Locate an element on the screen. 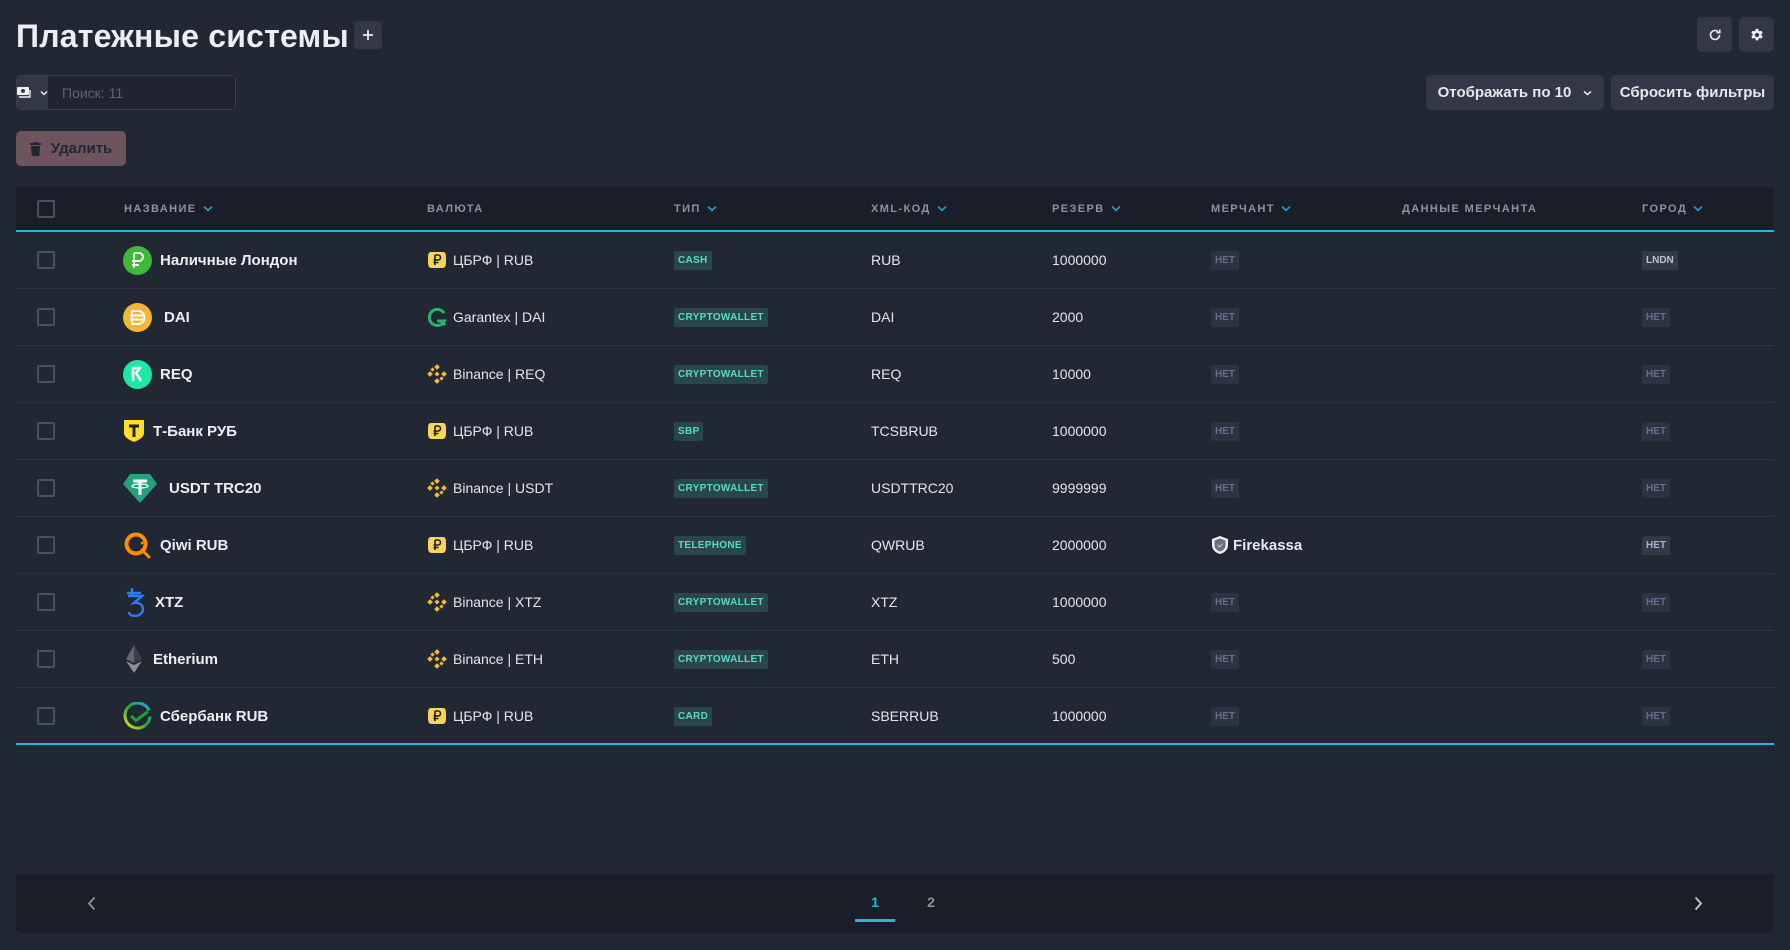 This screenshot has height=950, width=1790. currency-cell: Binance | USDT is located at coordinates (490, 488).